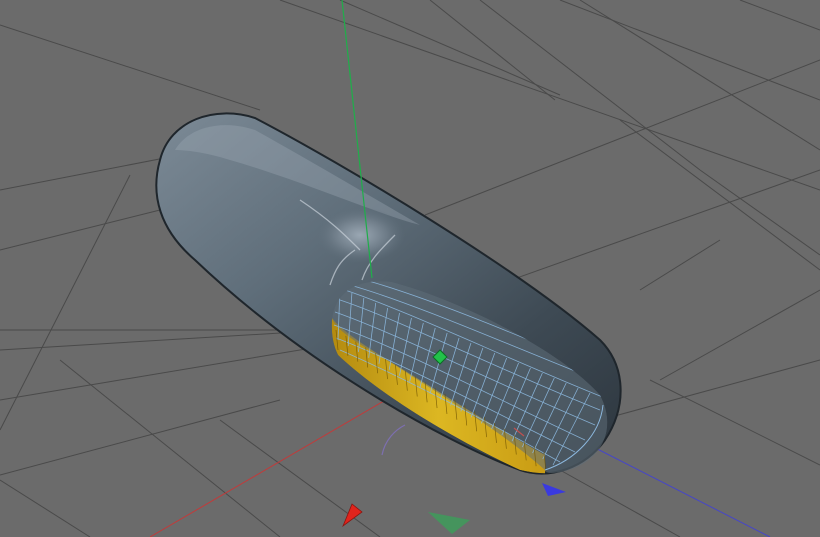 The width and height of the screenshot is (820, 537). What do you see at coordinates (285, 458) in the screenshot?
I see `x-axis-line` at bounding box center [285, 458].